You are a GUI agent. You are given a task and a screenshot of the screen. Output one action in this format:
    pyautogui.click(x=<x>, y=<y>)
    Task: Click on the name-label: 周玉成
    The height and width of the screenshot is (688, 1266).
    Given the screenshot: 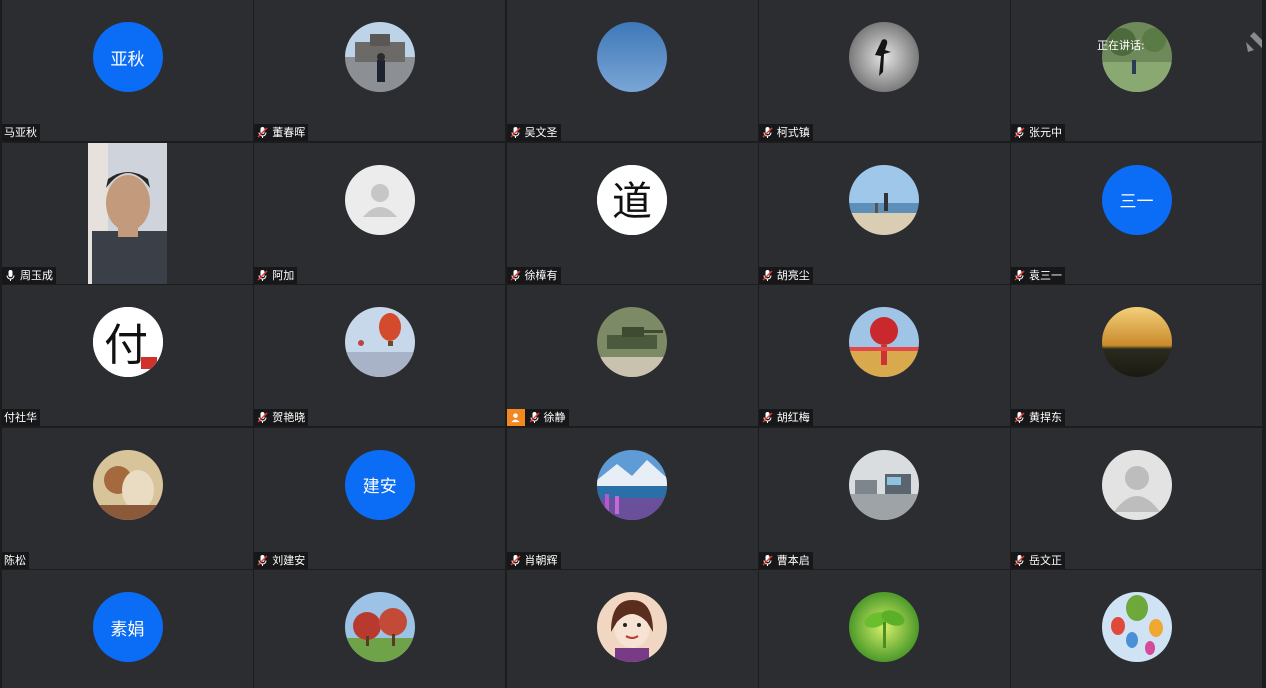 What is the action you would take?
    pyautogui.click(x=29, y=275)
    